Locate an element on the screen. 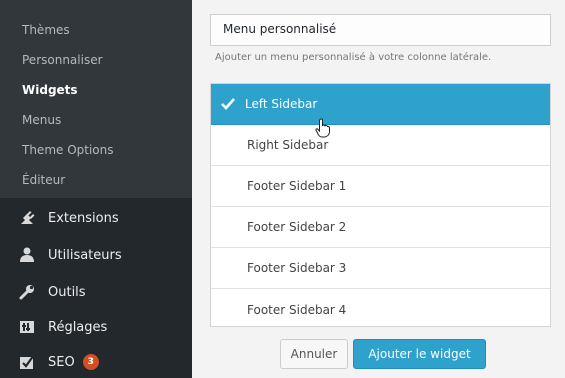  checkmark-icon is located at coordinates (228, 104).